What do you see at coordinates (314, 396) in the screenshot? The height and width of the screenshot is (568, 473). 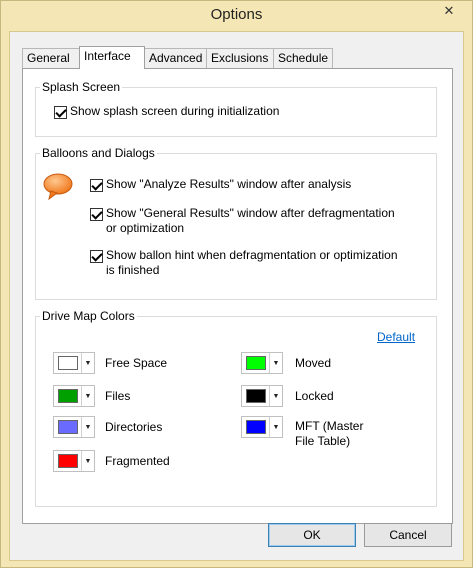 I see `locked-label: Locked` at bounding box center [314, 396].